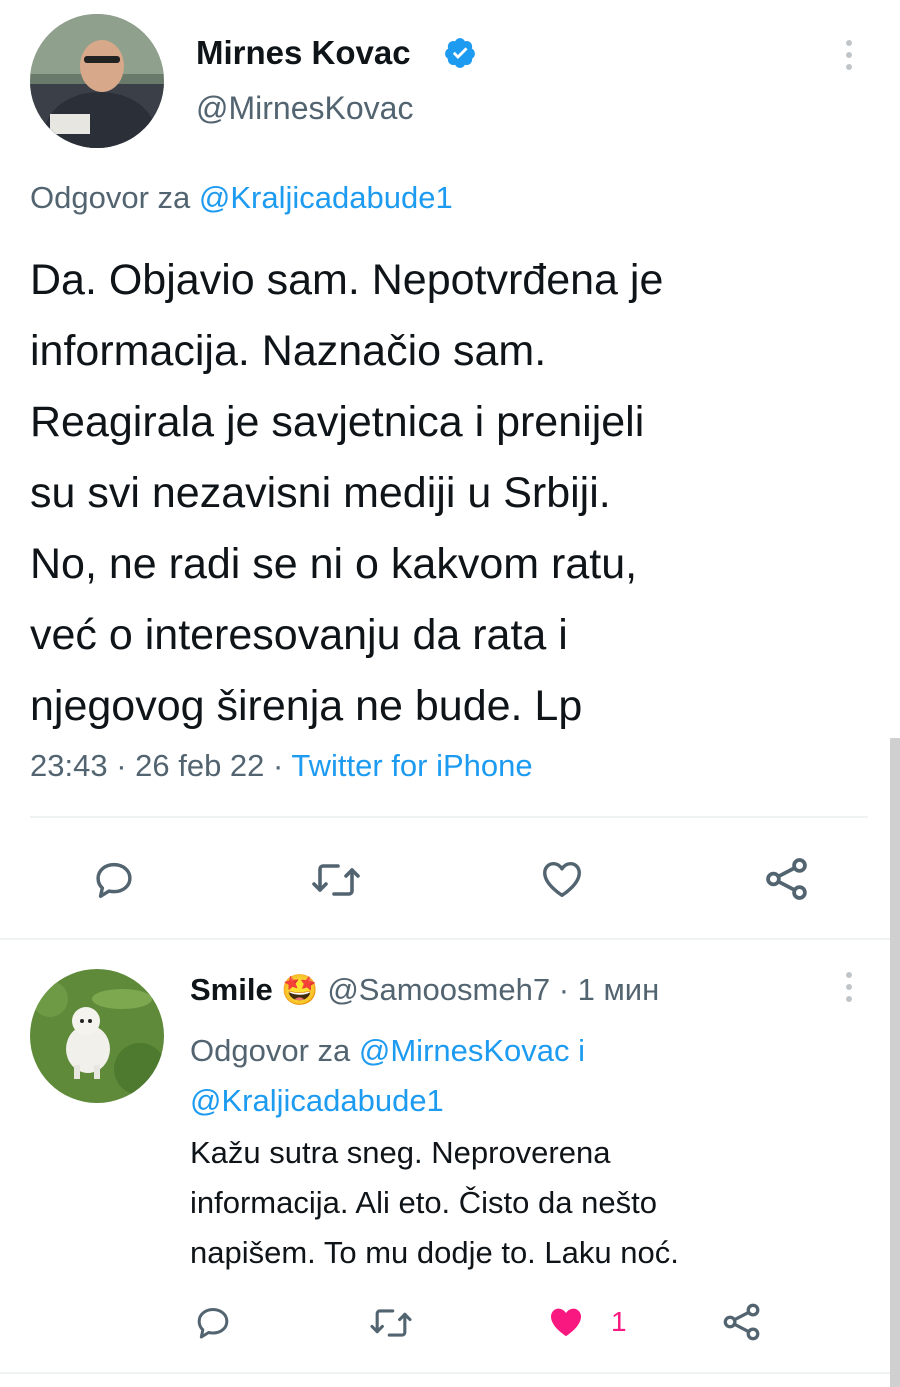 The image size is (900, 1387). Describe the element at coordinates (303, 53) in the screenshot. I see `author-display-name: Mirnes Kovac` at that location.